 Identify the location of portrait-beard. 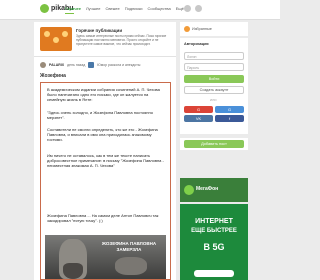
(73, 271).